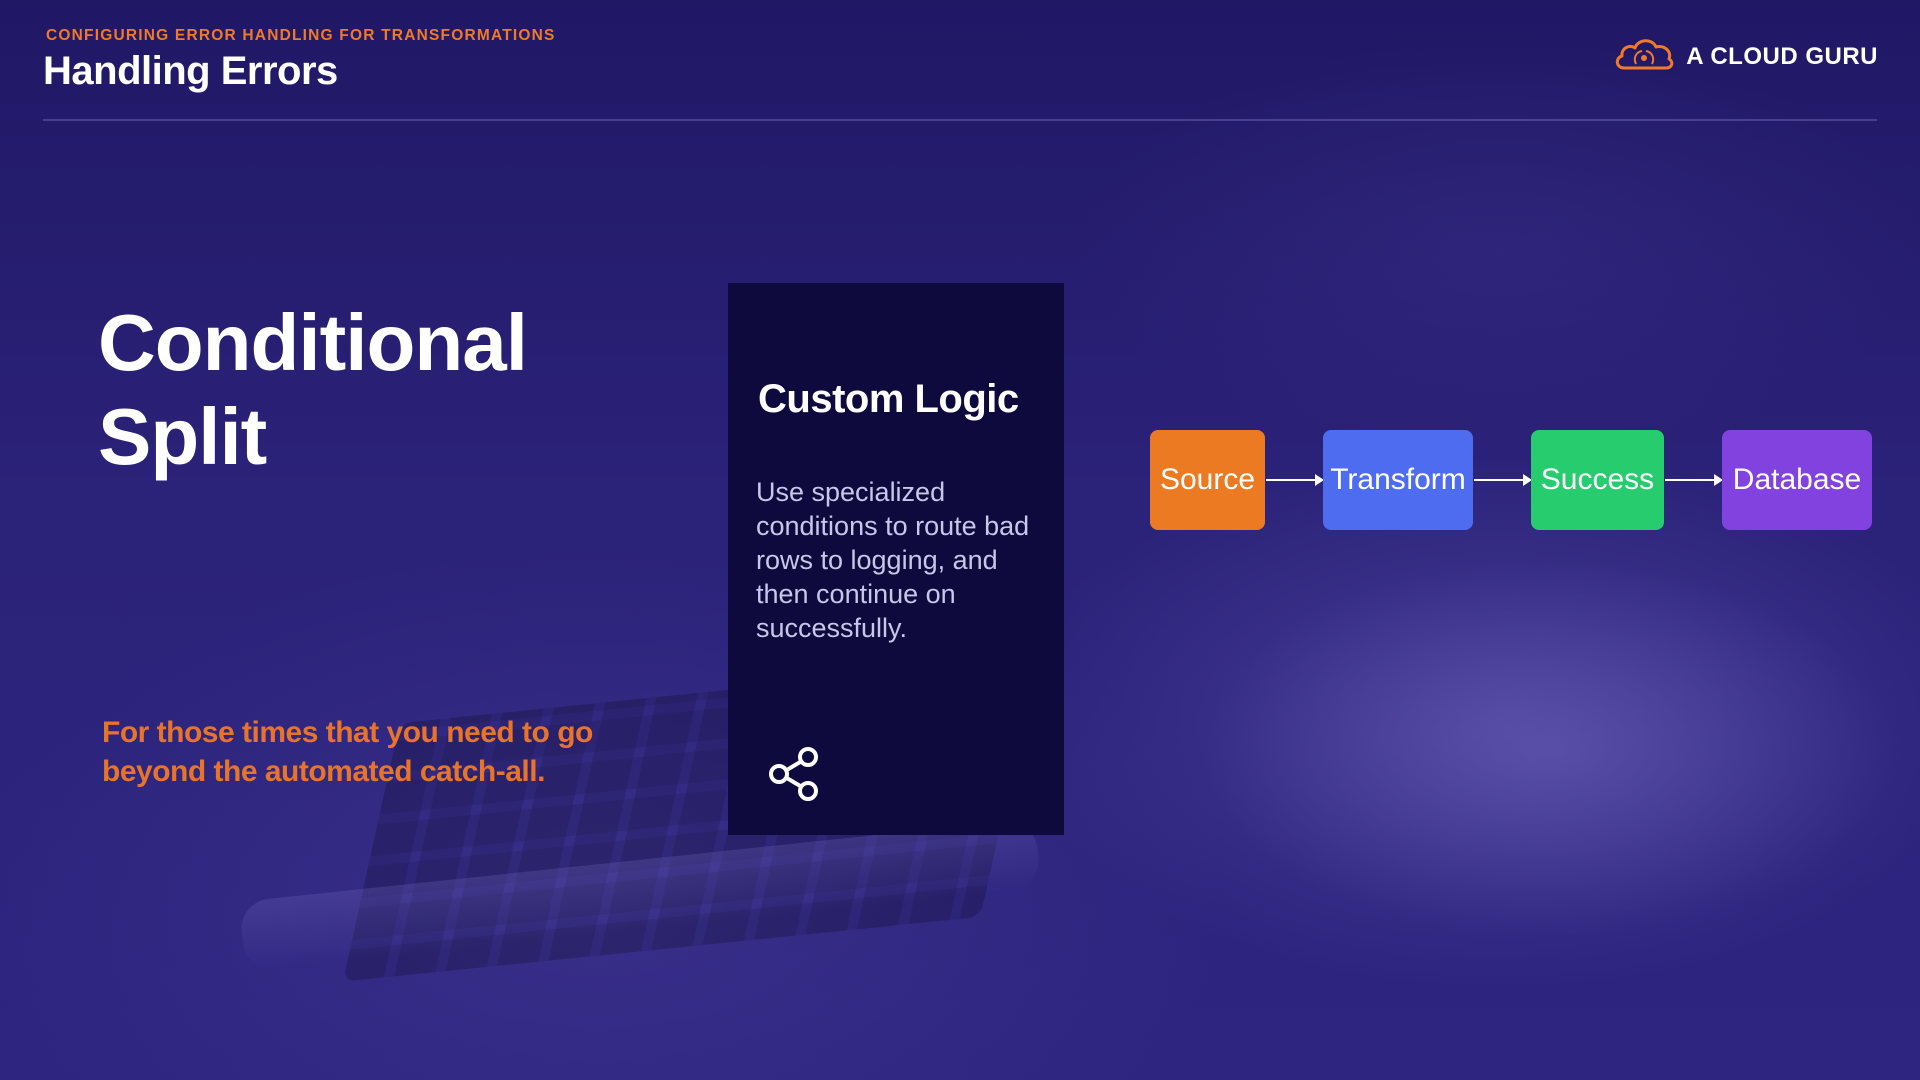 The image size is (1920, 1080). What do you see at coordinates (1550, 750) in the screenshot?
I see `background-hand` at bounding box center [1550, 750].